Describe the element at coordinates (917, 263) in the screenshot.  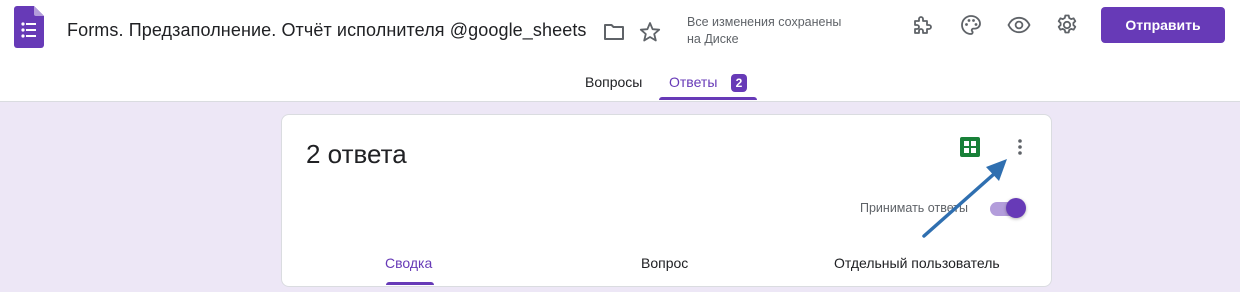
I see `subtab-individual: Отдельный пользователь` at that location.